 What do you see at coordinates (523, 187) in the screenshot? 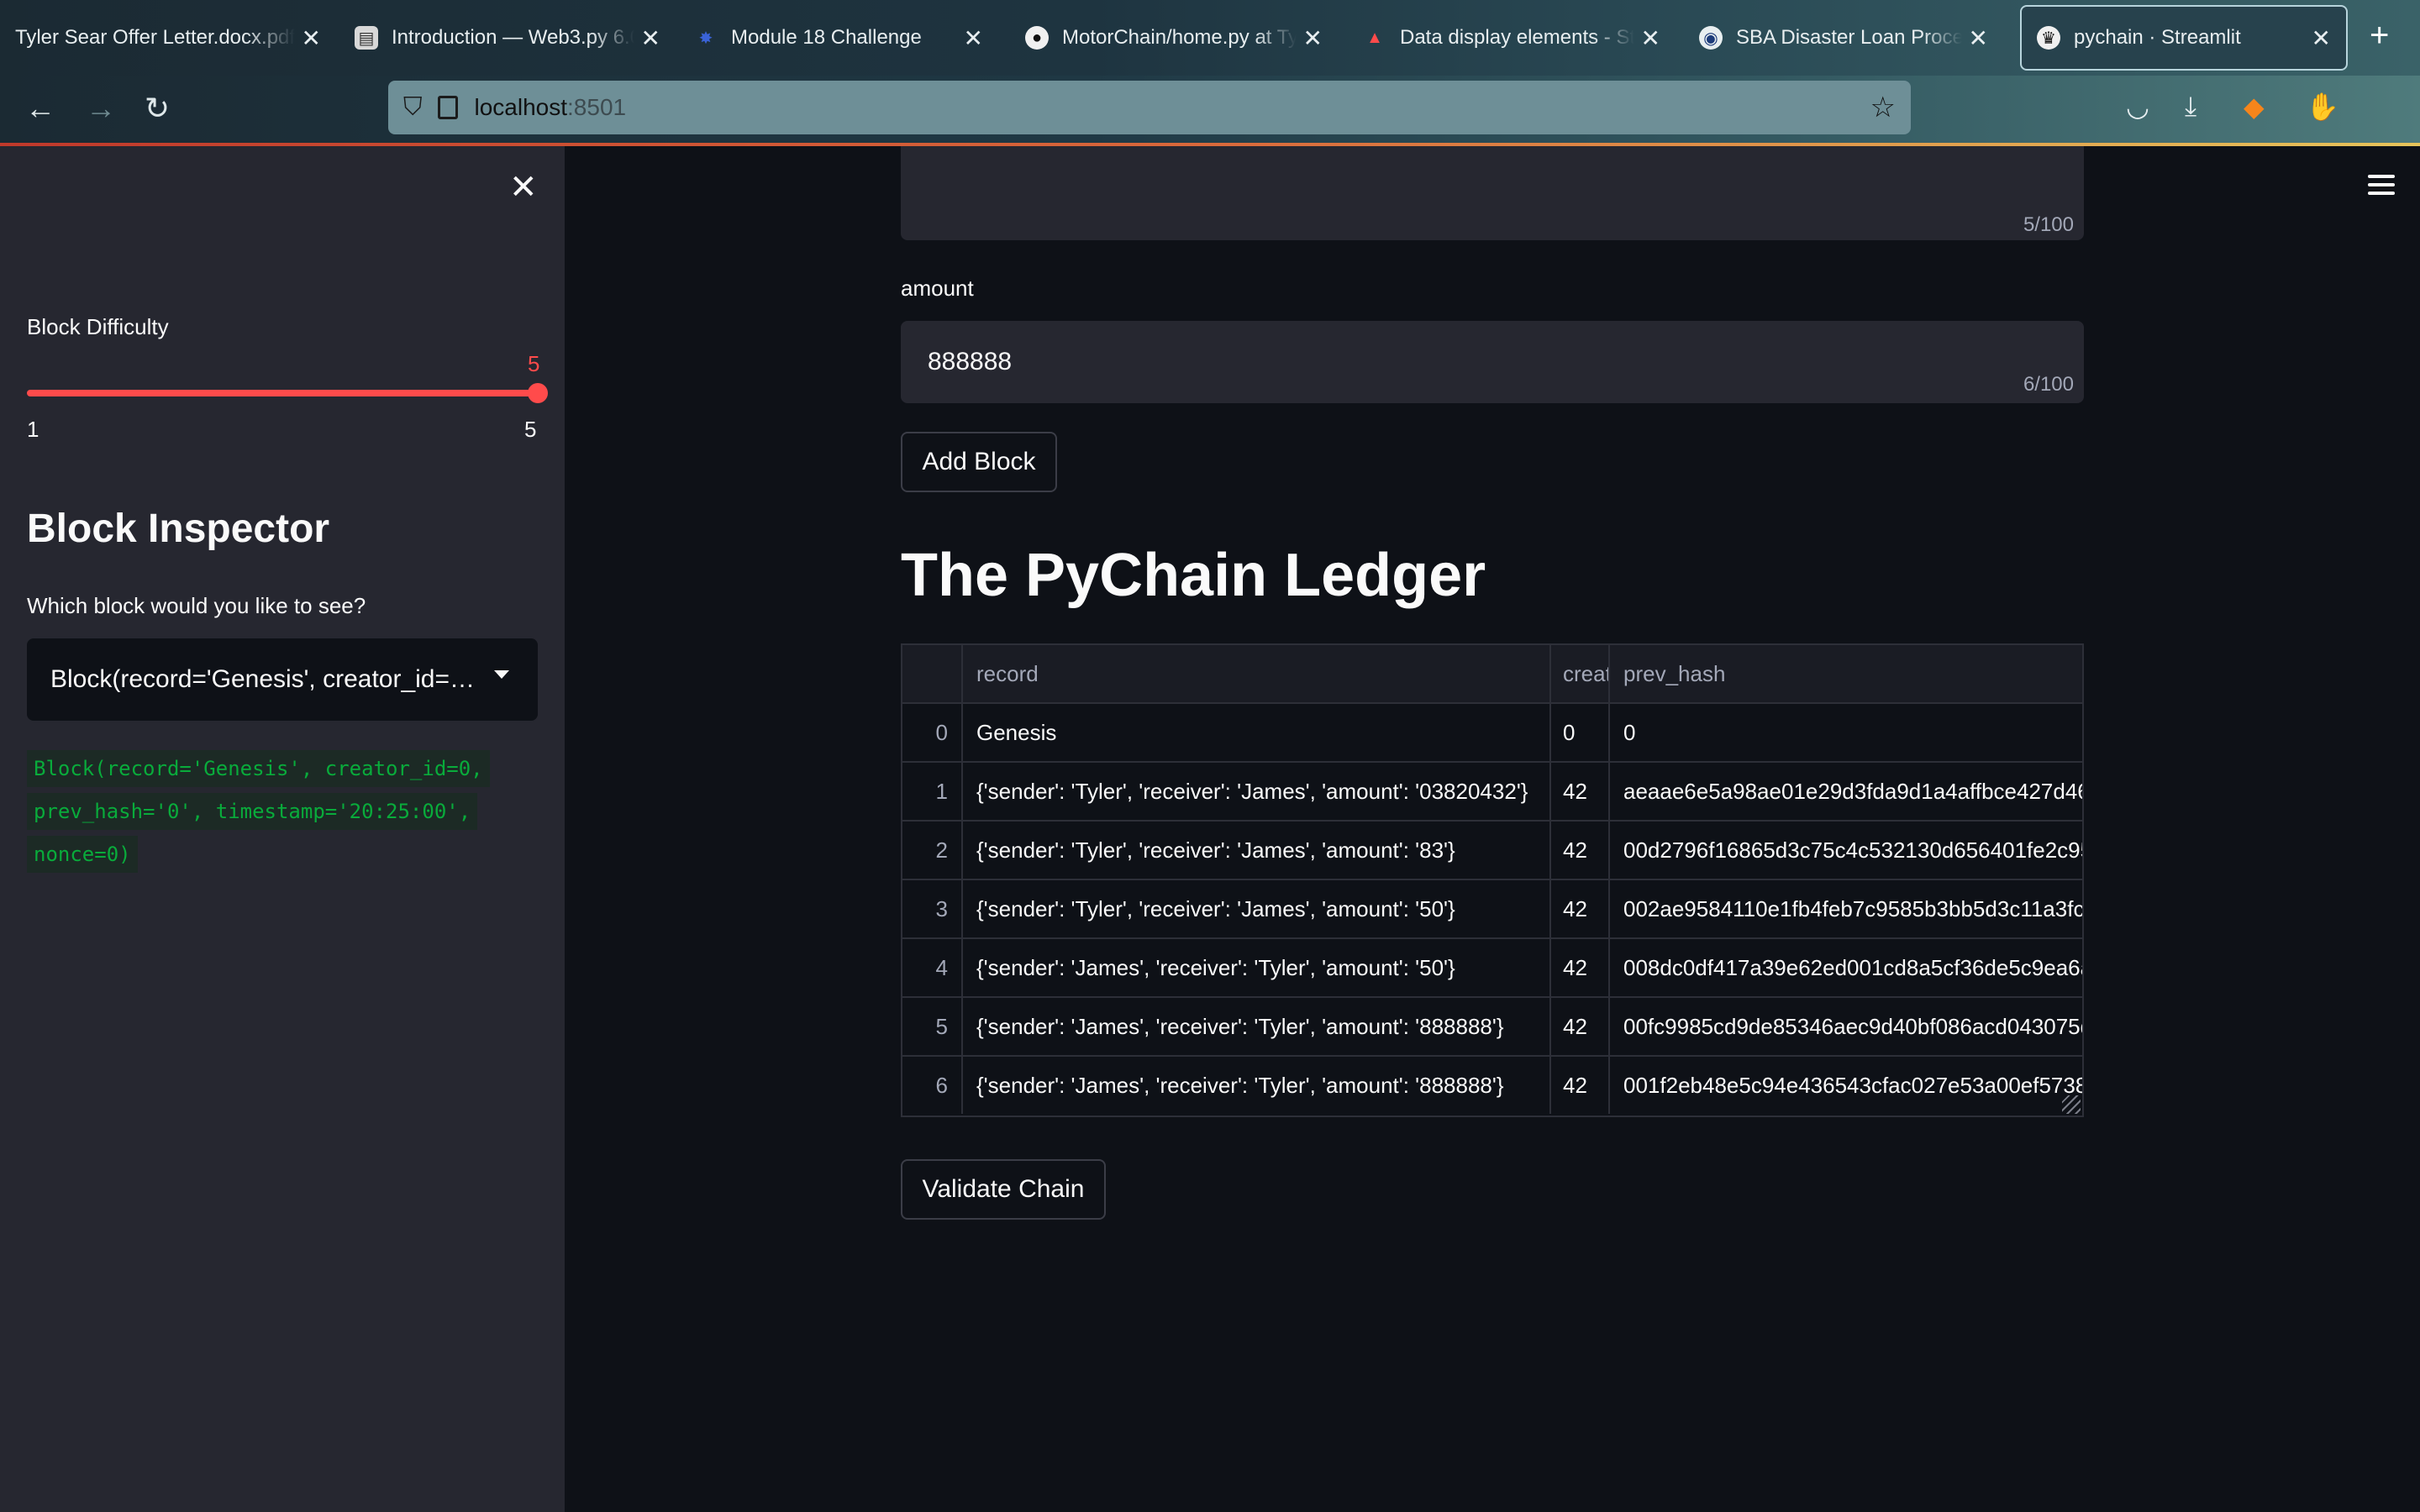
I see `close-sidebar-icon: ✕` at bounding box center [523, 187].